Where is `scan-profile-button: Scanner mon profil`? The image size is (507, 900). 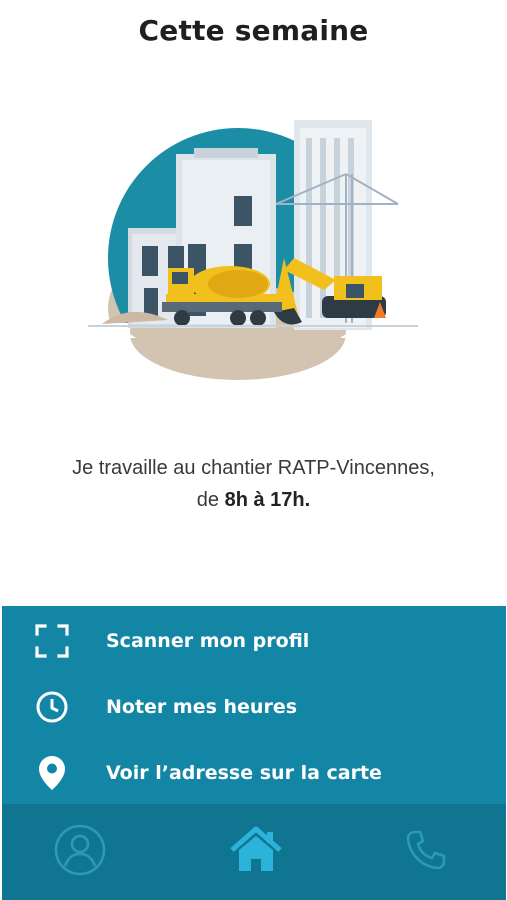
scan-profile-button: Scanner mon profil is located at coordinates (254, 641).